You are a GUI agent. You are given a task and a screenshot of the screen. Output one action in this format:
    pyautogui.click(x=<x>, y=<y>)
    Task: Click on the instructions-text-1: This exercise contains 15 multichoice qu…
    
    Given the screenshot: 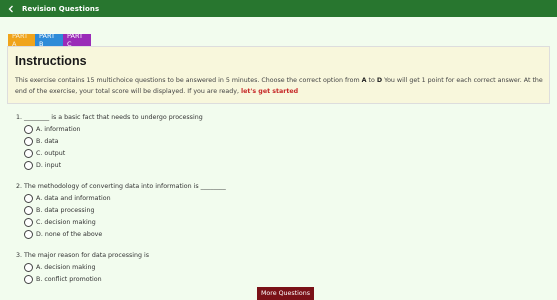 What is the action you would take?
    pyautogui.click(x=188, y=80)
    